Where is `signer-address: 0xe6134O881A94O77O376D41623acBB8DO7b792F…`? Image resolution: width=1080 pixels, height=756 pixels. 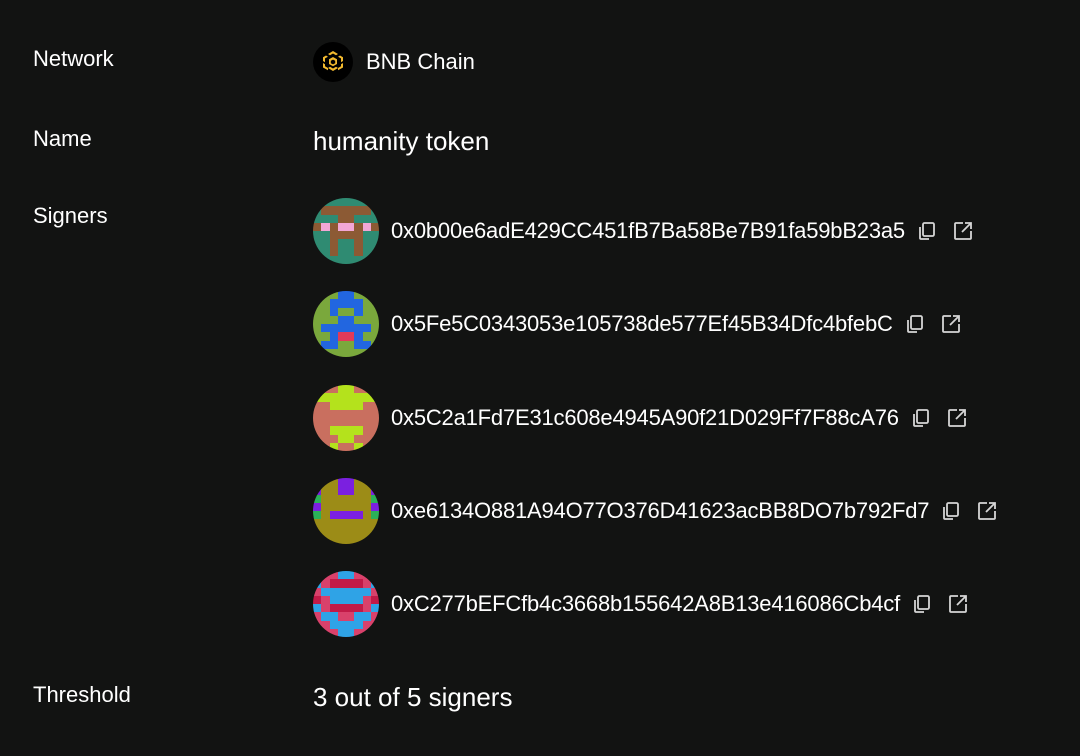
signer-address: 0xe6134O881A94O77O376D41623acBB8DO7b792F… is located at coordinates (660, 510).